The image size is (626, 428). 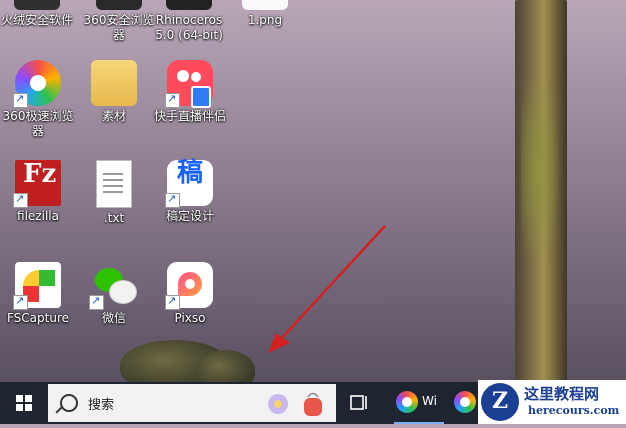 I want to click on annotation-arrow, so click(x=327, y=289).